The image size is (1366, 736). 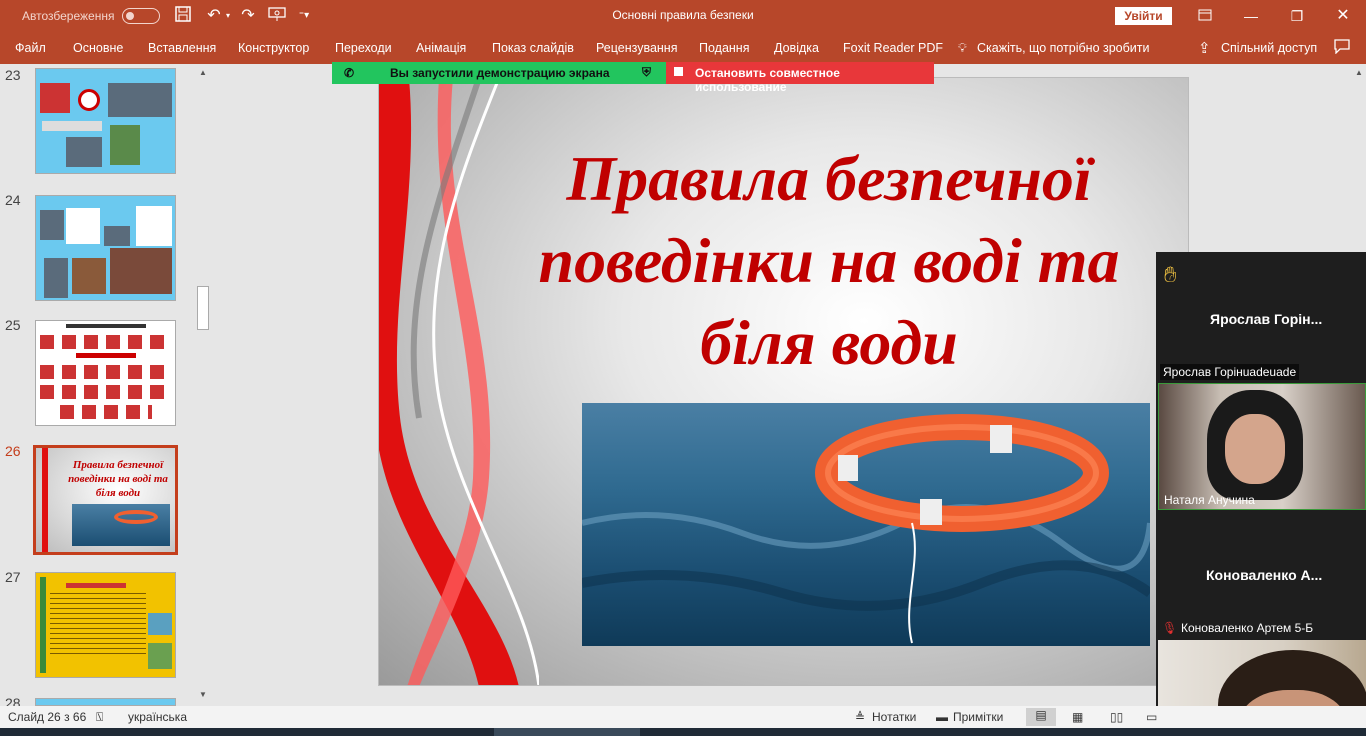 I want to click on tab-animations: Анімація, so click(x=441, y=48).